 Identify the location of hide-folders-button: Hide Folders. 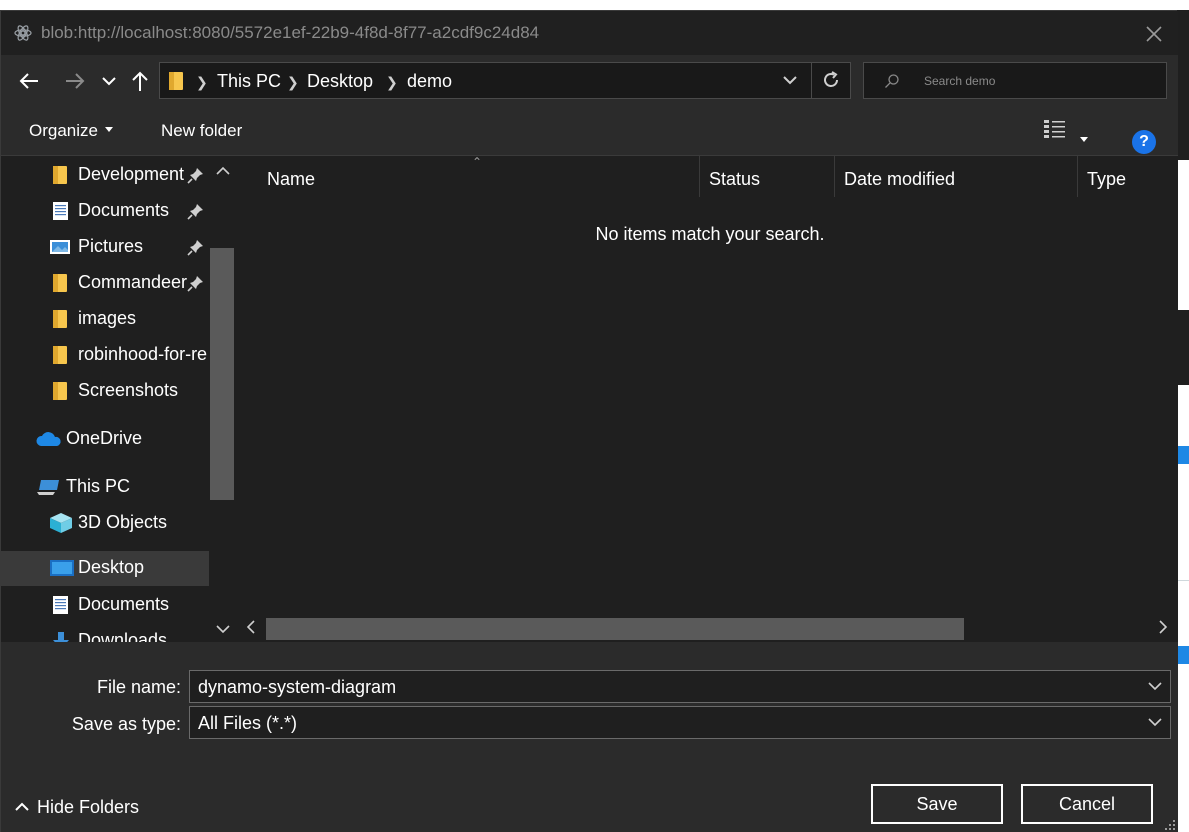
(77, 807).